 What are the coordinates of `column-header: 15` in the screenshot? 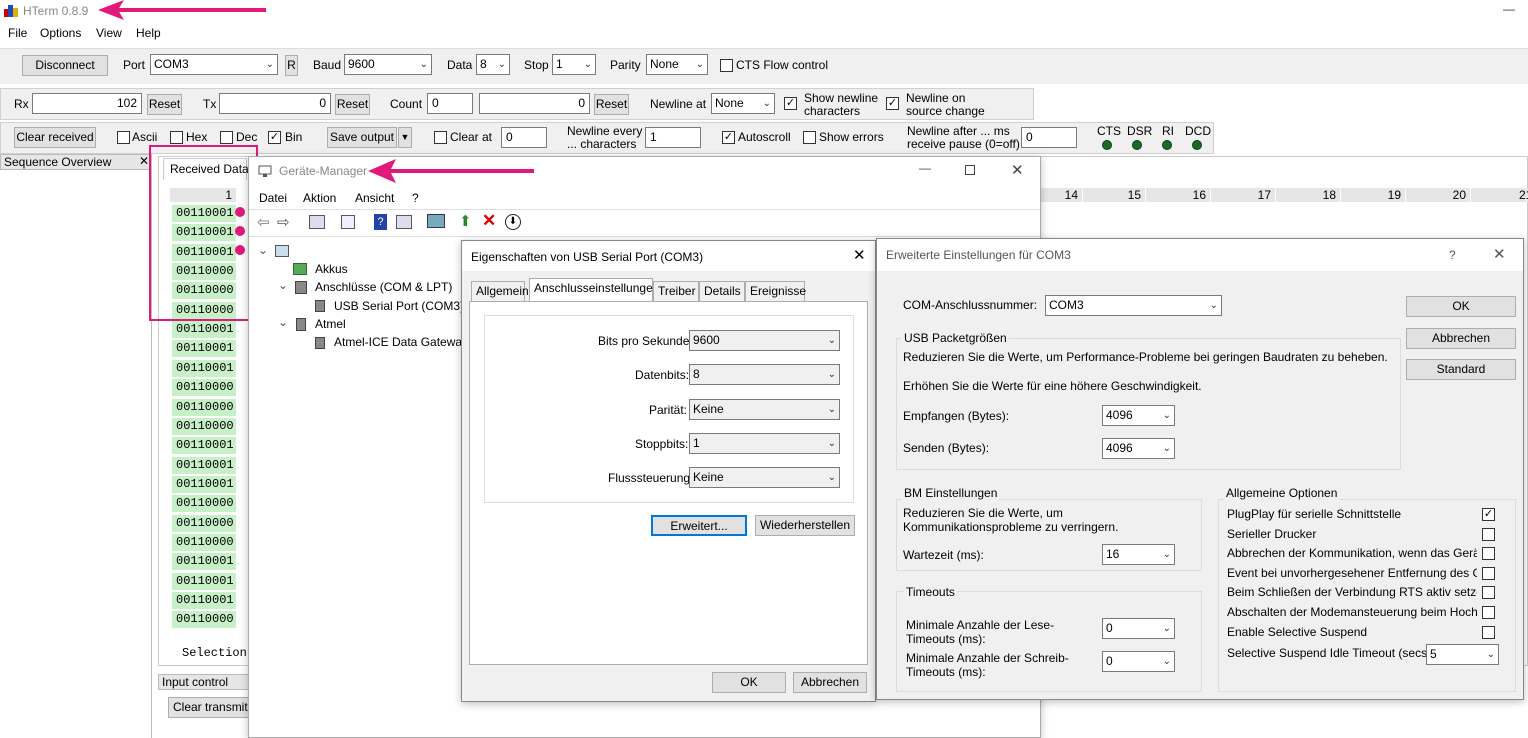 It's located at (1114, 195).